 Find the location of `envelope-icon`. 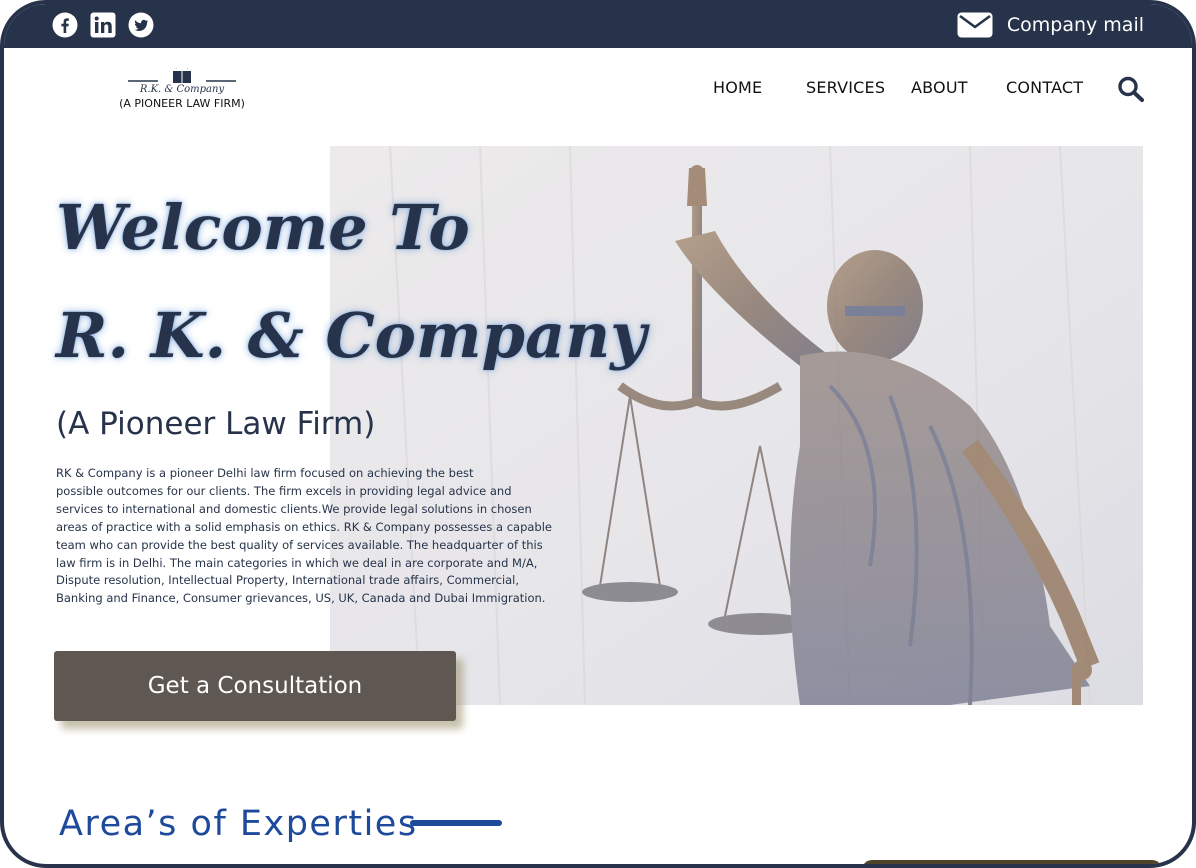

envelope-icon is located at coordinates (975, 25).